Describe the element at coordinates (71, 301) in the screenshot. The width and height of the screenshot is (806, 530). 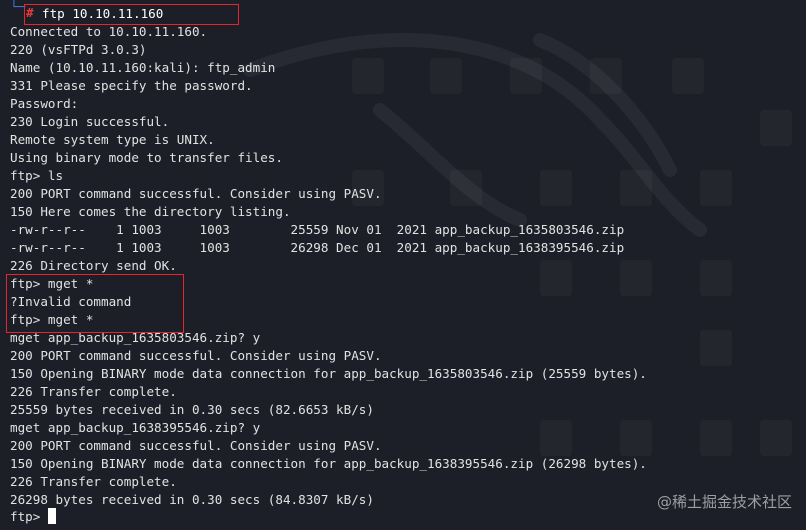
I see `output-line: ?Invalid command` at that location.